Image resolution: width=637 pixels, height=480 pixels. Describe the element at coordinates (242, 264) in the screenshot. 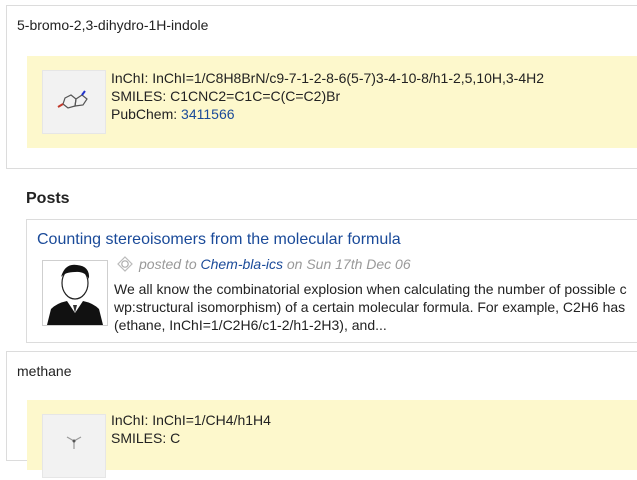

I see `blog-link: Chem-bla-ics` at that location.